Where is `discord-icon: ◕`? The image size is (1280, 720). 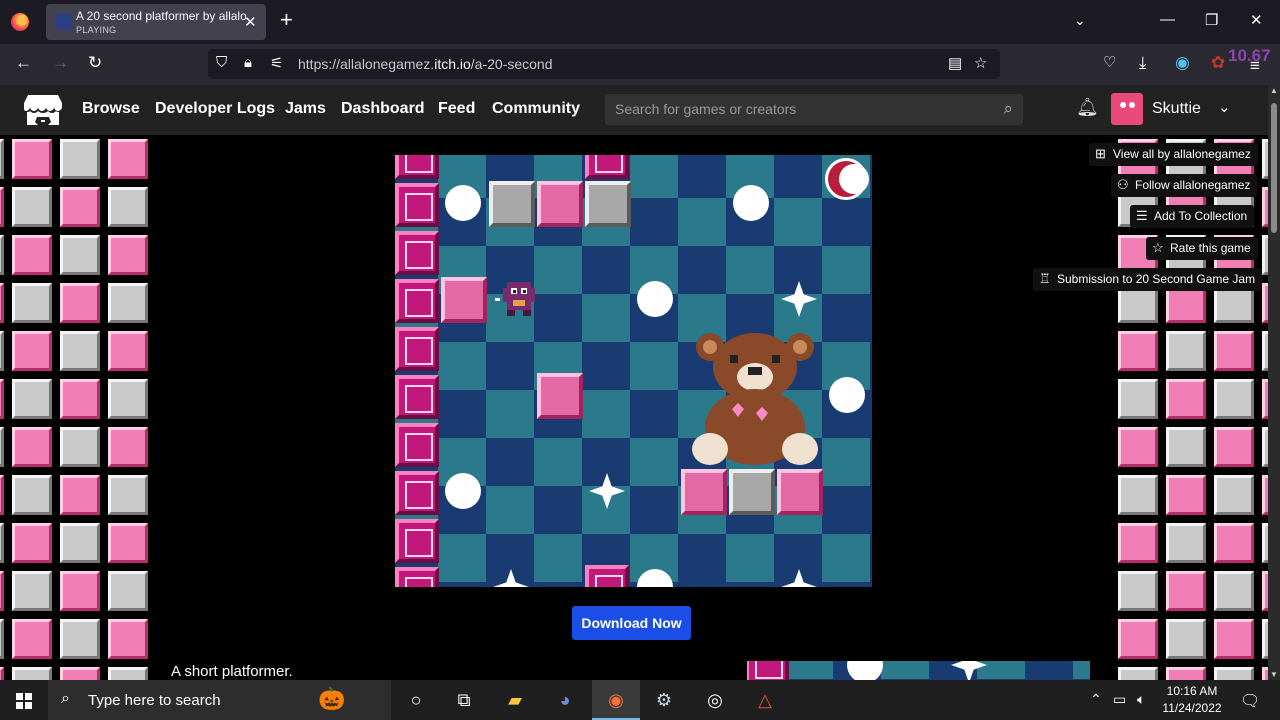 discord-icon: ◕ is located at coordinates (565, 700).